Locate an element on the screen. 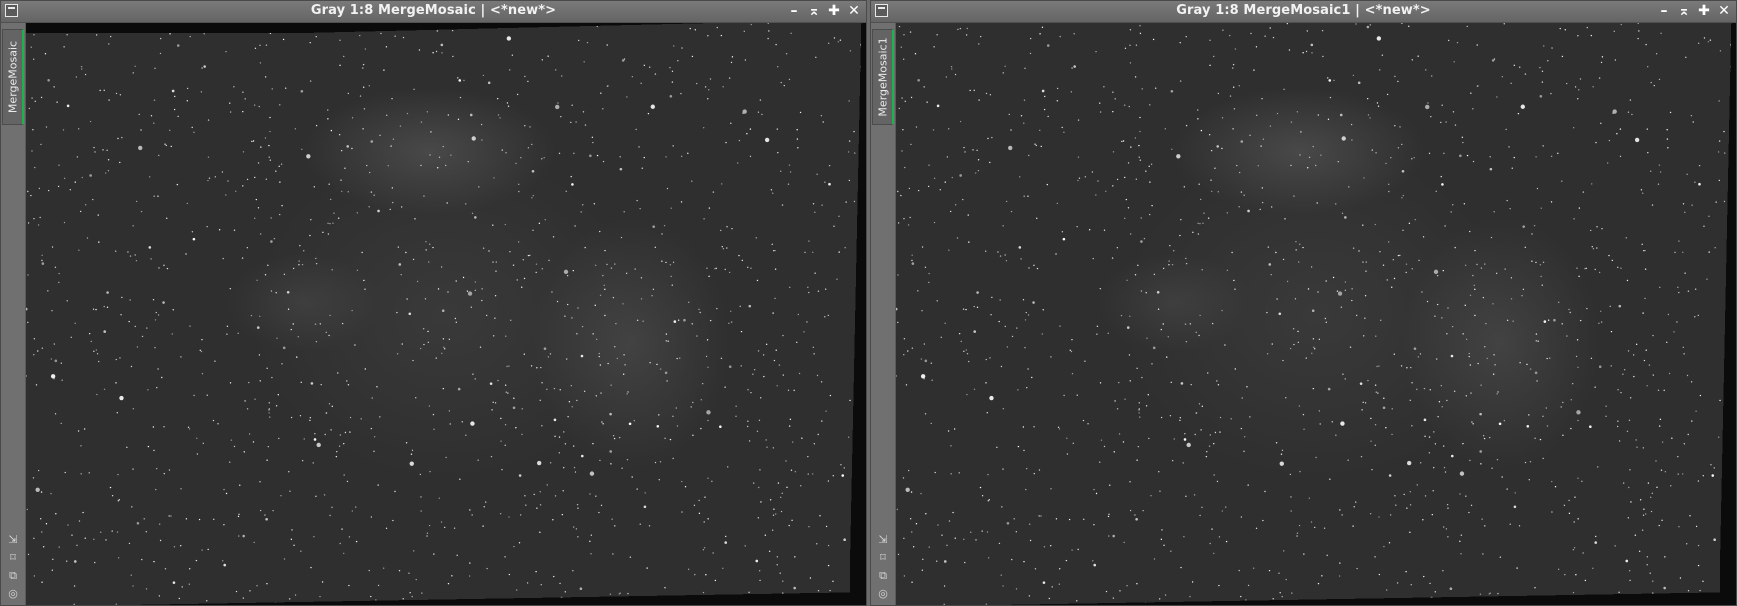 The image size is (1737, 606). window-title: Gray 1:8 MergeMosaic | <*new*> is located at coordinates (433, 10).